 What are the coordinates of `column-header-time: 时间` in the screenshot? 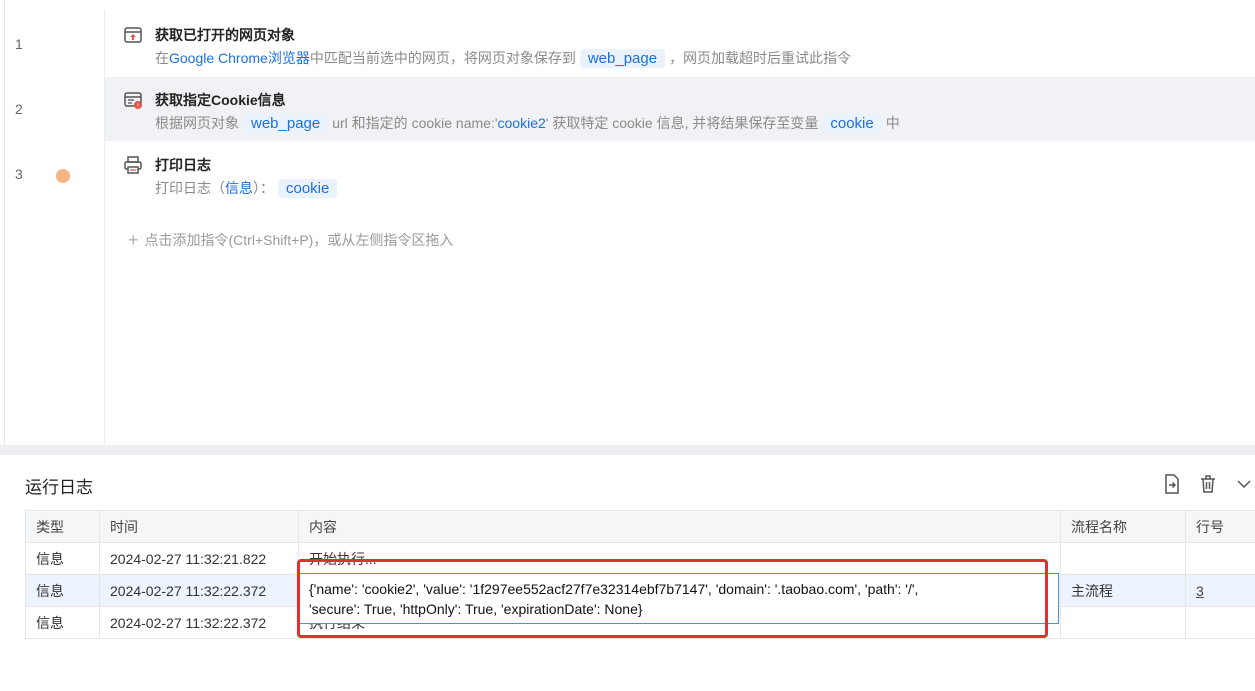 It's located at (199, 526).